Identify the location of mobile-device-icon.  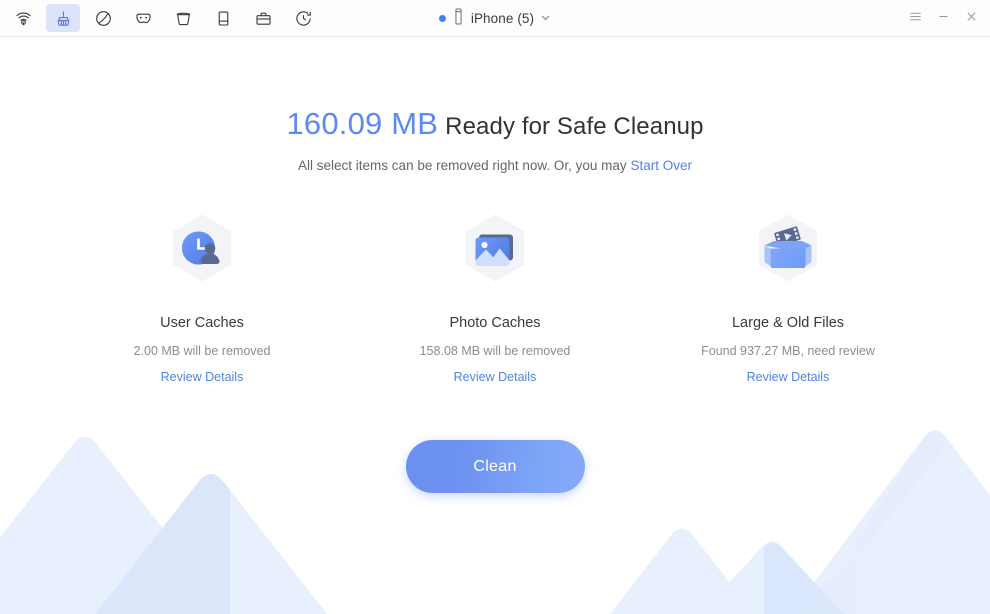
(223, 18).